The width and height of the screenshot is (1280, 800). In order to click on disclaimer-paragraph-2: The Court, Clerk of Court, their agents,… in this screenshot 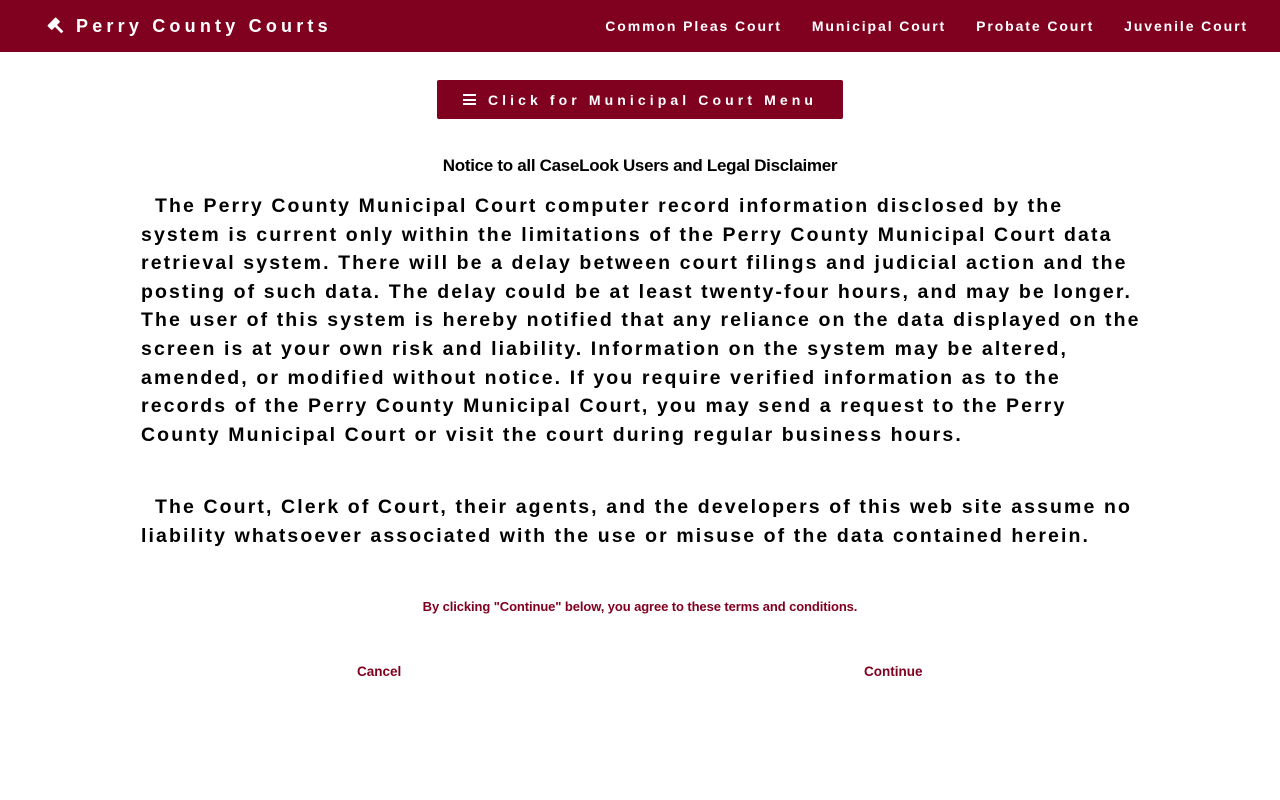, I will do `click(636, 521)`.